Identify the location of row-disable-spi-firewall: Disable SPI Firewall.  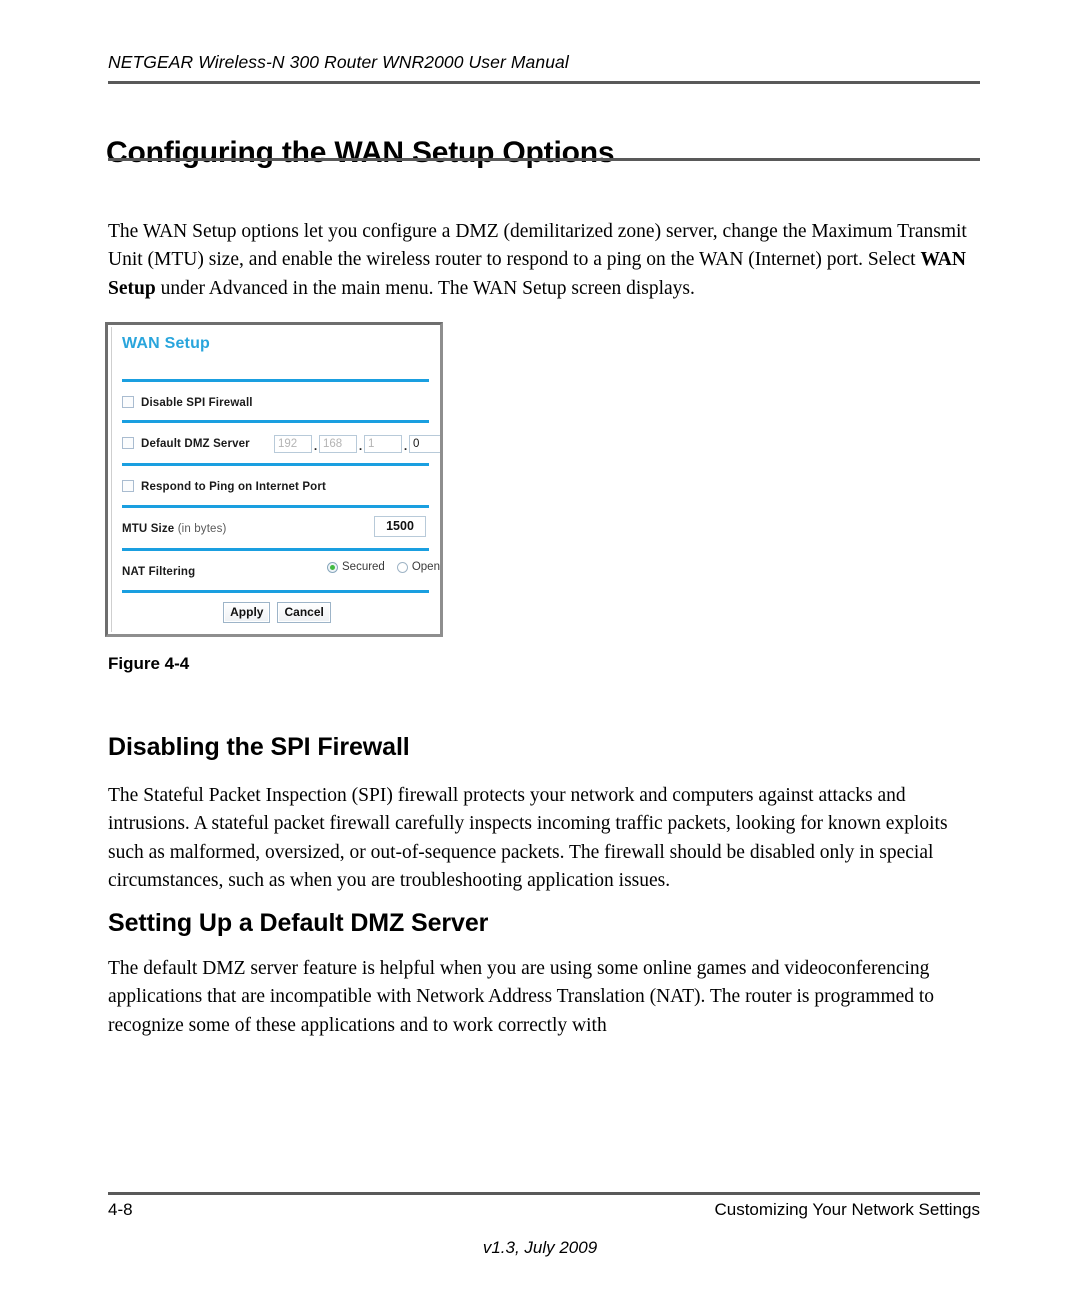
(277, 407).